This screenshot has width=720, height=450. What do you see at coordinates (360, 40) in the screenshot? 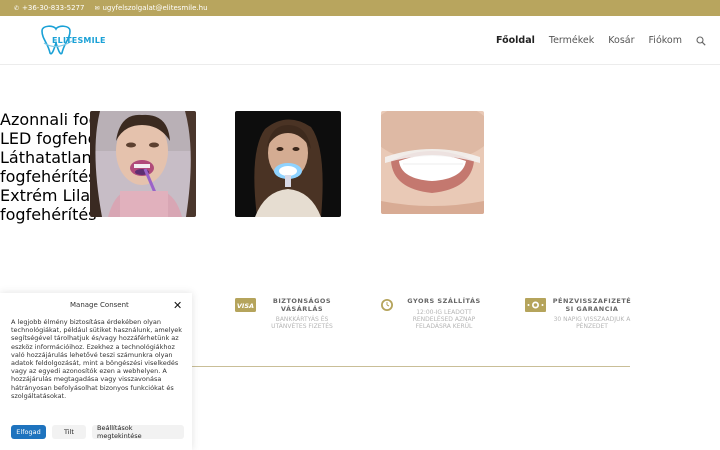
I see `site-header: ELITESMILE Főoldal Termékek Kosár Fiókom` at bounding box center [360, 40].